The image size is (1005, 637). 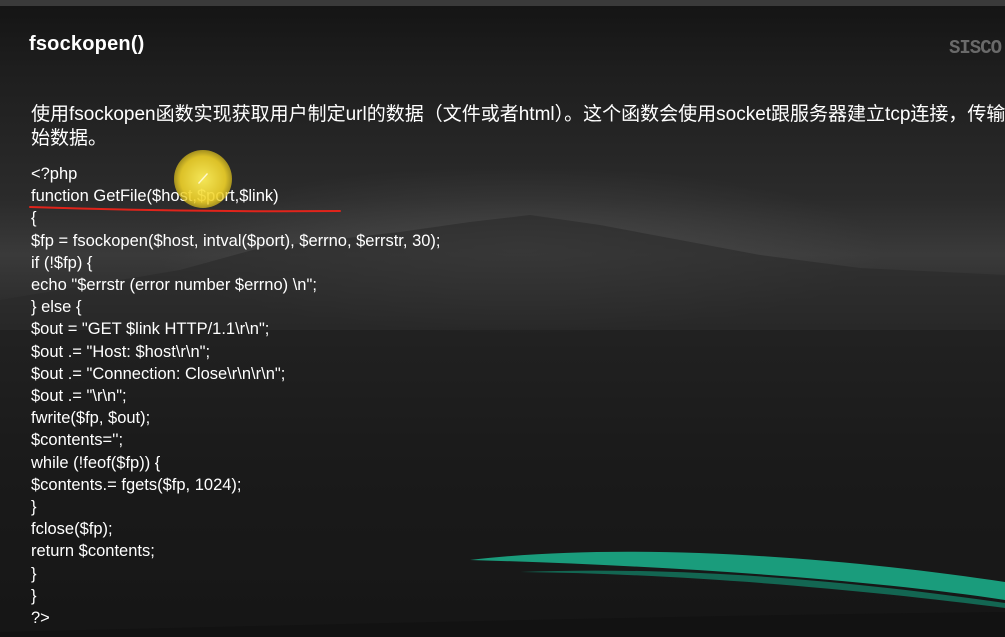 I want to click on decorative-swoosh, so click(x=502, y=594).